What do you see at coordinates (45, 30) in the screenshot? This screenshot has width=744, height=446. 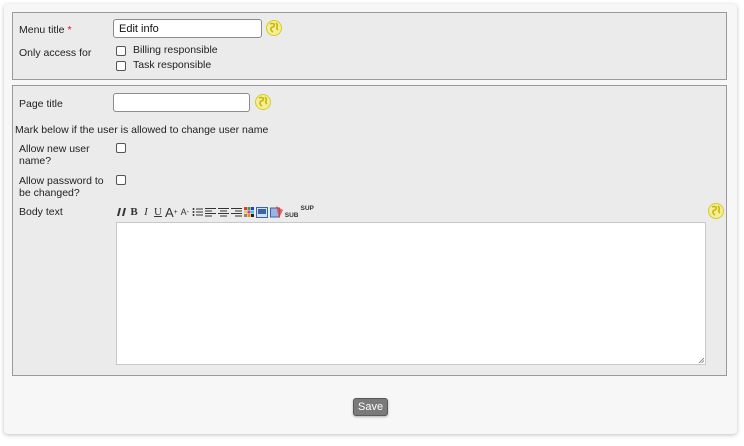 I see `menu-title-label: Menu title *` at bounding box center [45, 30].